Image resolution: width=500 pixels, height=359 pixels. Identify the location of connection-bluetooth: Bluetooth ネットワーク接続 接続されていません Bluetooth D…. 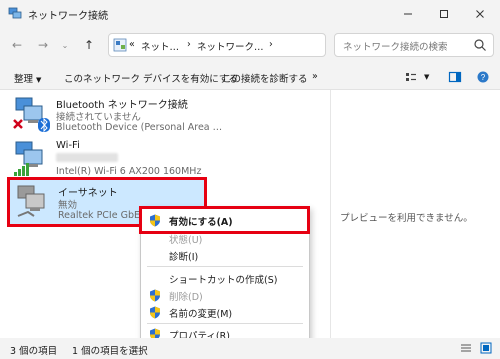
(115, 114).